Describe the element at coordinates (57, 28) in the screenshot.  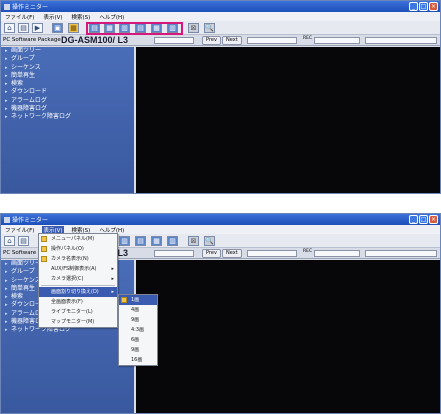
I see `camera-icon: ▣` at that location.